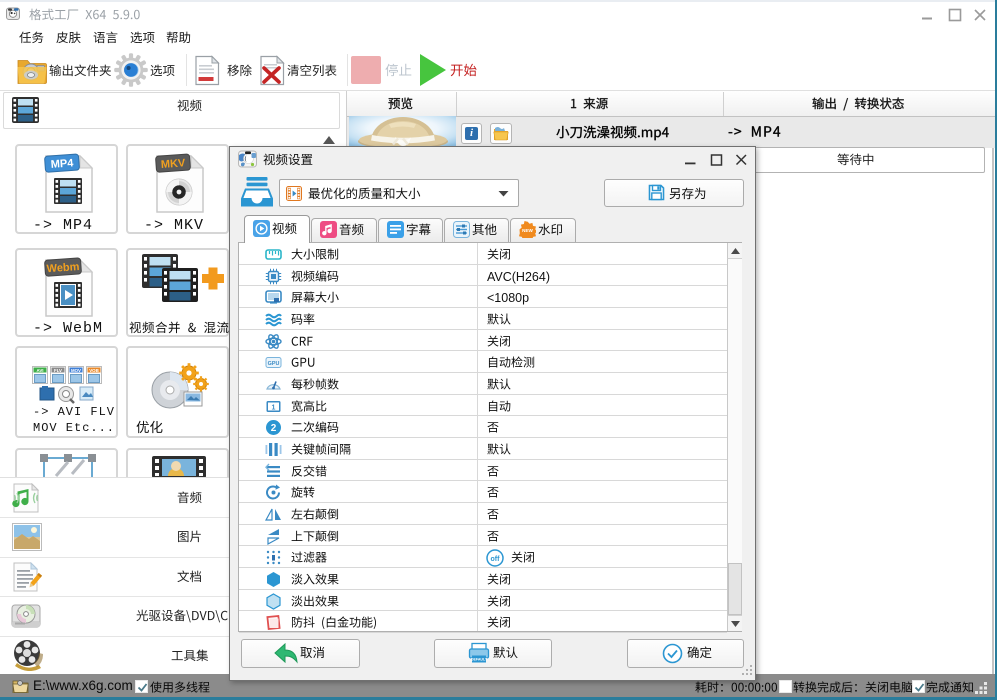 Image resolution: width=997 pixels, height=700 pixels. What do you see at coordinates (274, 407) in the screenshot?
I see `svg-text: 1` at bounding box center [274, 407].